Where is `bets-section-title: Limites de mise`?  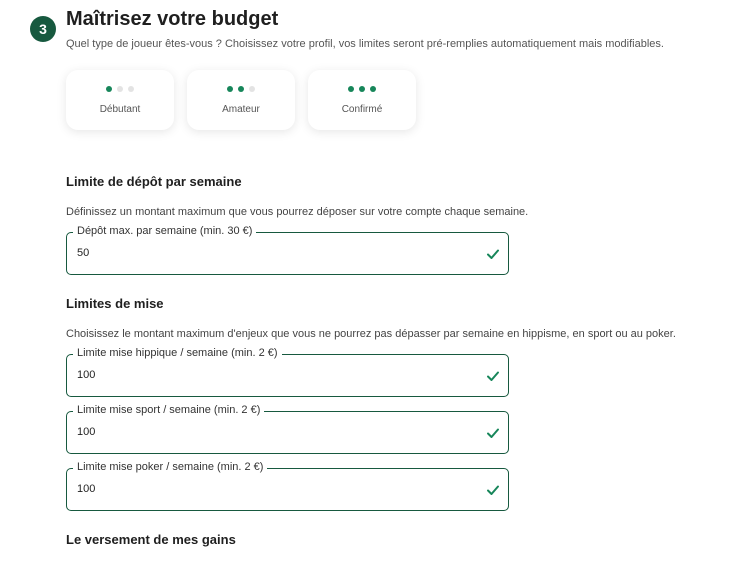
bets-section-title: Limites de mise is located at coordinates (115, 303).